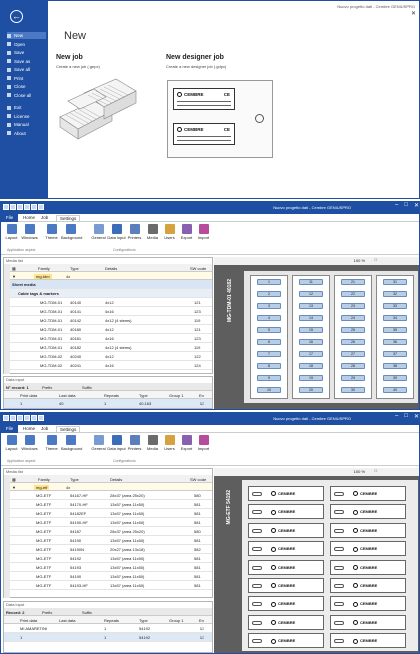  I want to click on menu-save: Save, so click(26, 52).